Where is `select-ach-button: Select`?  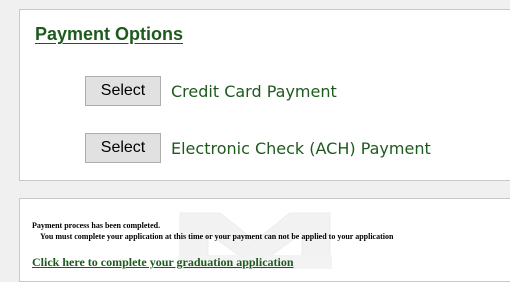 select-ach-button: Select is located at coordinates (123, 148).